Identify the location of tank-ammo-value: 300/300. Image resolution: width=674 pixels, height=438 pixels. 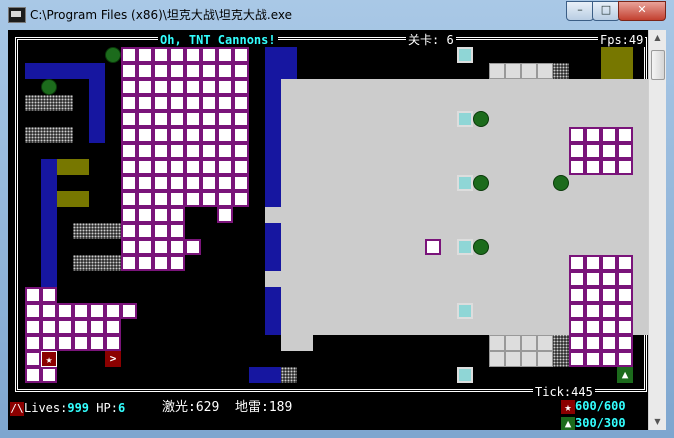
(600, 423).